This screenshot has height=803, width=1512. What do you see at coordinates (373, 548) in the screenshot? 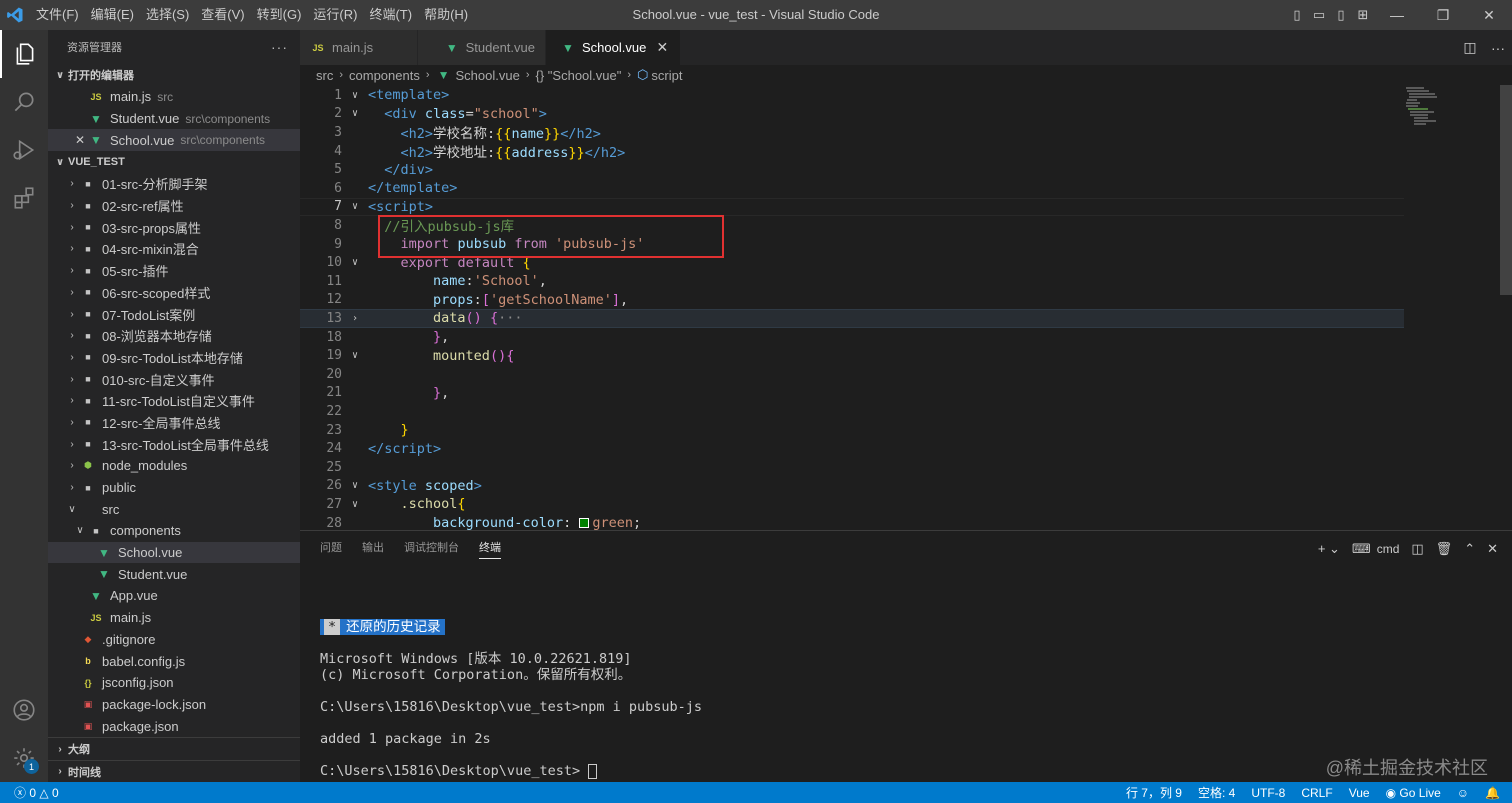
I see `tab-output: 输出` at bounding box center [373, 548].